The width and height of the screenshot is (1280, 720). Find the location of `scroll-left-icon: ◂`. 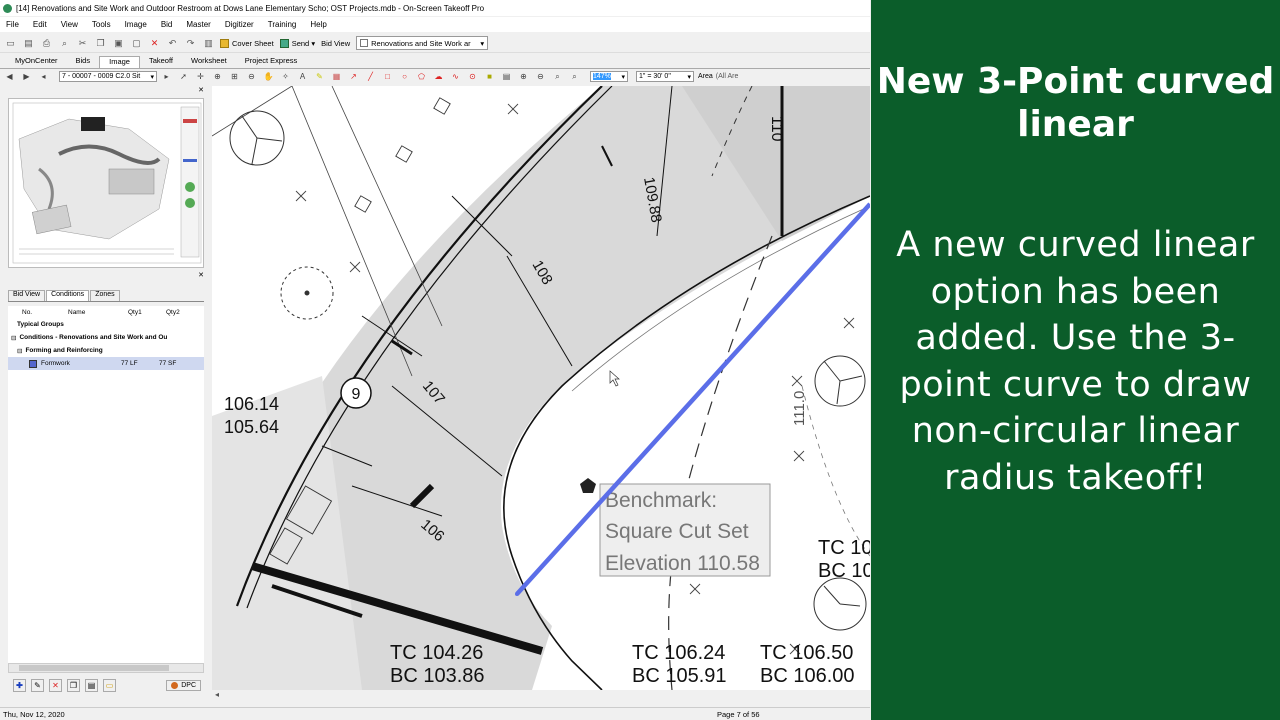

scroll-left-icon: ◂ is located at coordinates (217, 694).